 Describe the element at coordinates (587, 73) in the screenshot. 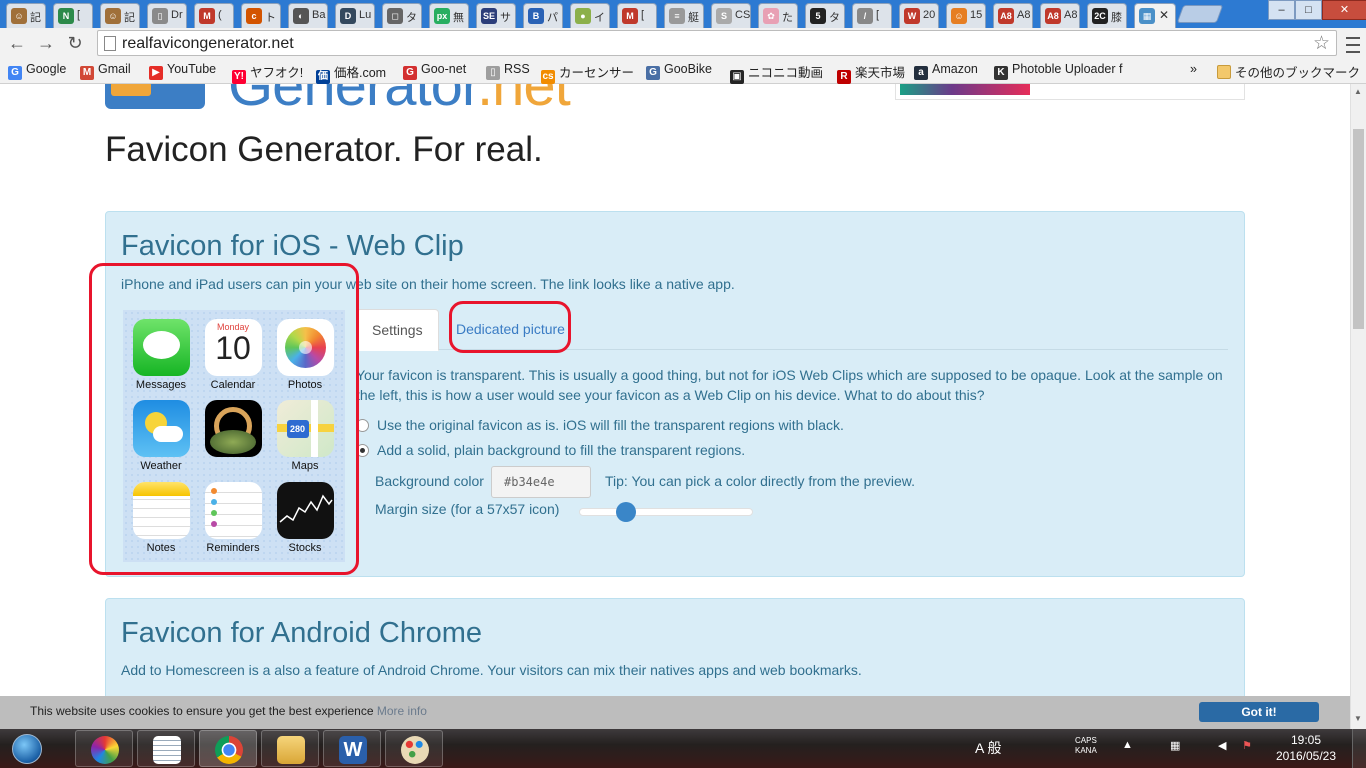

I see `bookmark-item: cs カーセンサー` at that location.